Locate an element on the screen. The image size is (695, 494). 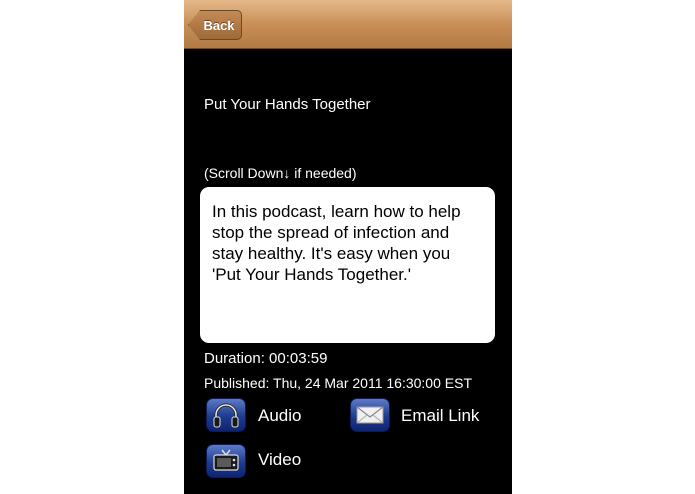
podcast-title: Put Your Hands Together is located at coordinates (287, 104).